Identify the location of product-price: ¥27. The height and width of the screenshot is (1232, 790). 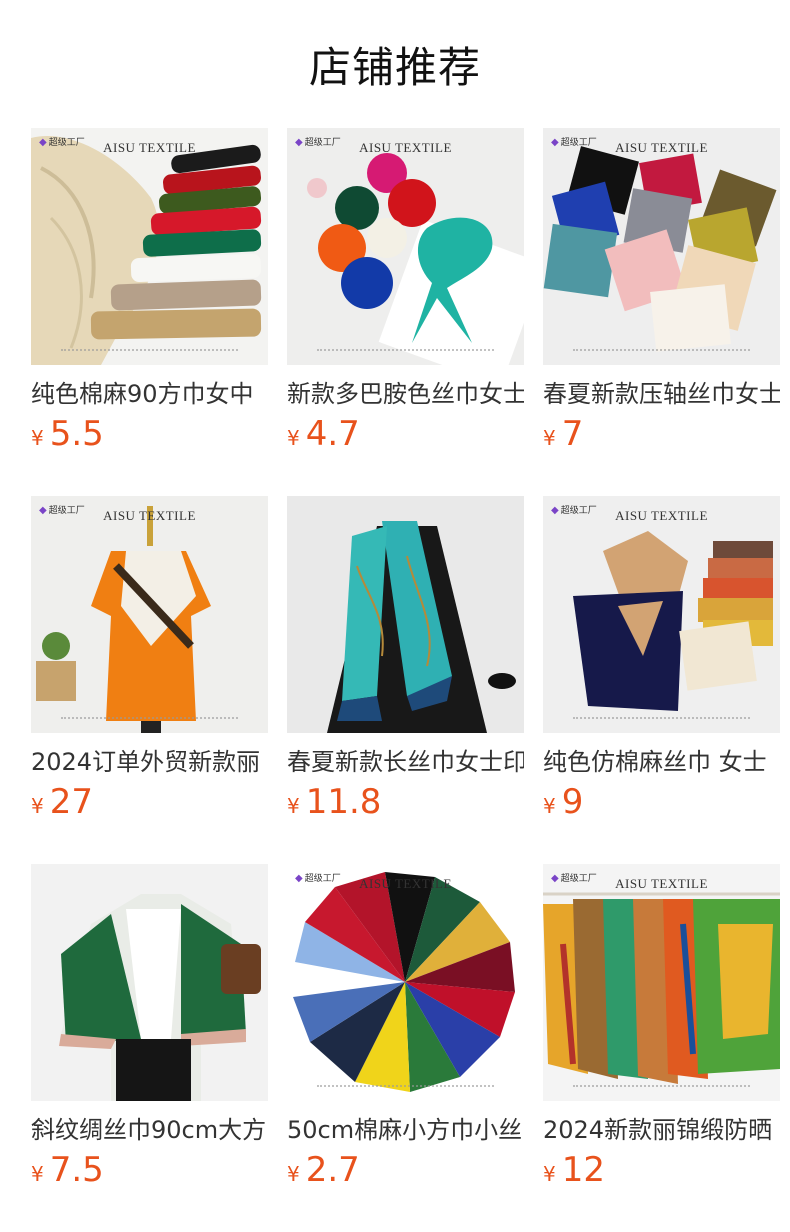
(149, 805).